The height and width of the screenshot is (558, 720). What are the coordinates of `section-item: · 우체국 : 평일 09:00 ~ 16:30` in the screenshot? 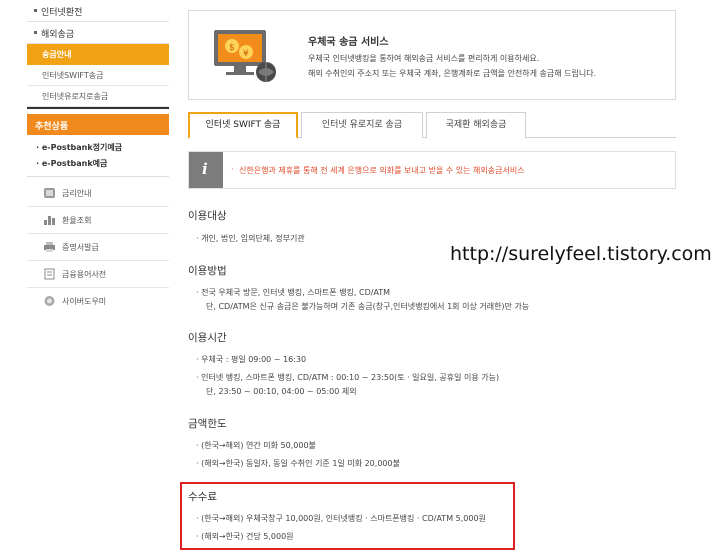 It's located at (251, 359).